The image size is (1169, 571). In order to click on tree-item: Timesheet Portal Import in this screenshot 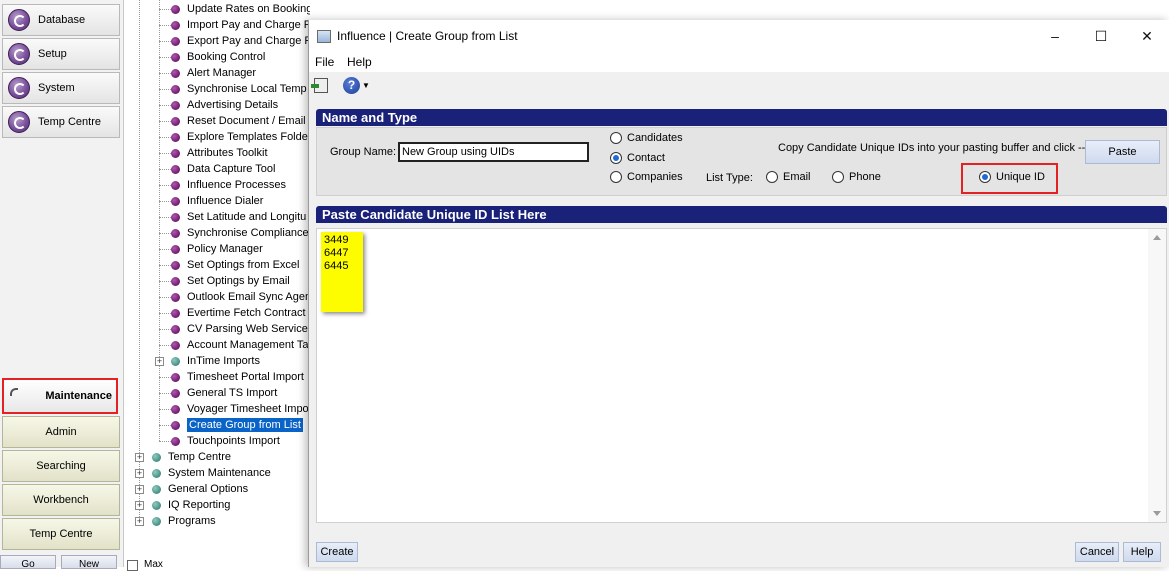, I will do `click(237, 377)`.